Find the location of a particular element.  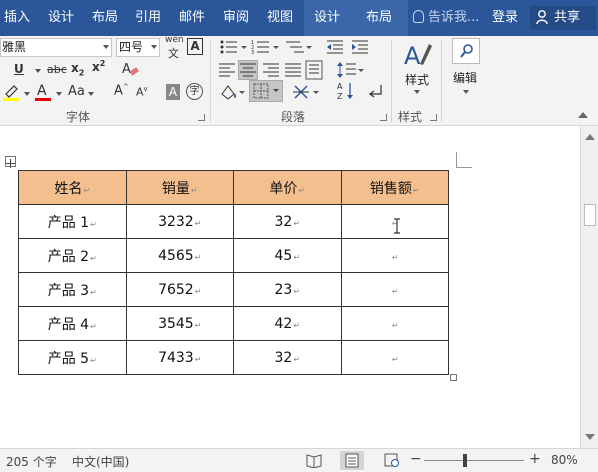

table-cell: 3545↵ is located at coordinates (179, 323).